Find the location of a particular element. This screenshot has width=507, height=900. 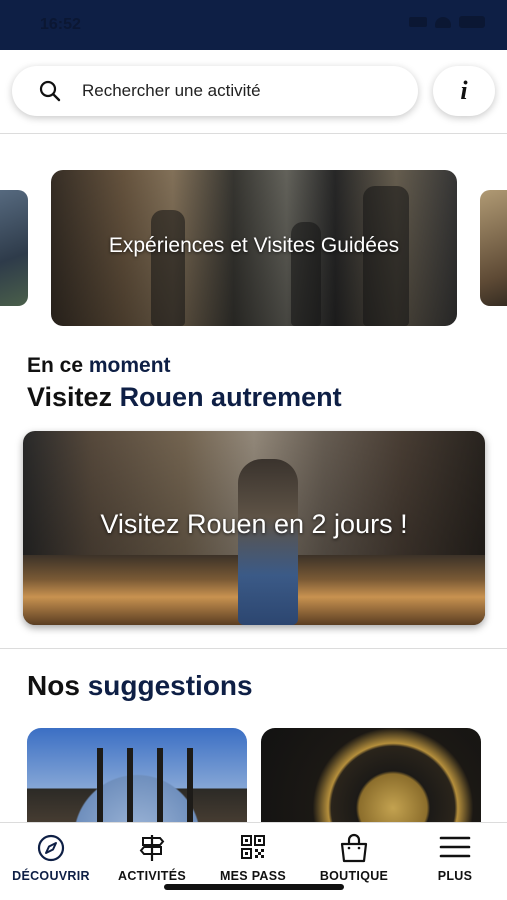

suggestions-title-plain: Nos is located at coordinates (57, 685).